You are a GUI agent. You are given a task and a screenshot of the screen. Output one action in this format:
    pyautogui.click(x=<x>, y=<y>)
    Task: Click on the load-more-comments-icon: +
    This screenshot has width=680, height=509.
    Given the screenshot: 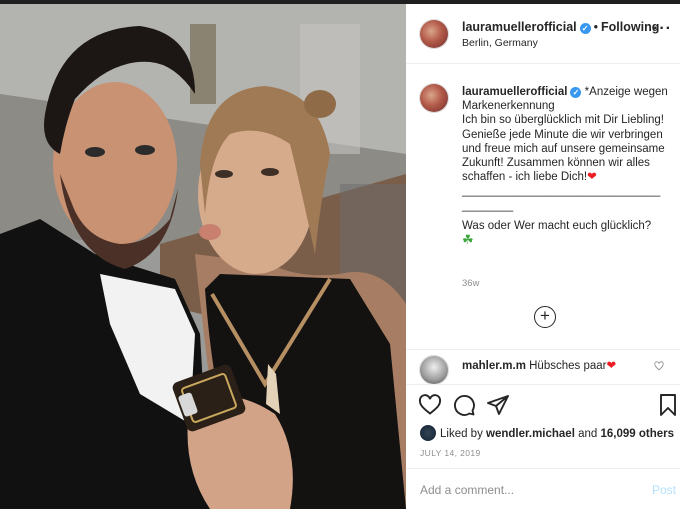 What is the action you would take?
    pyautogui.click(x=545, y=317)
    